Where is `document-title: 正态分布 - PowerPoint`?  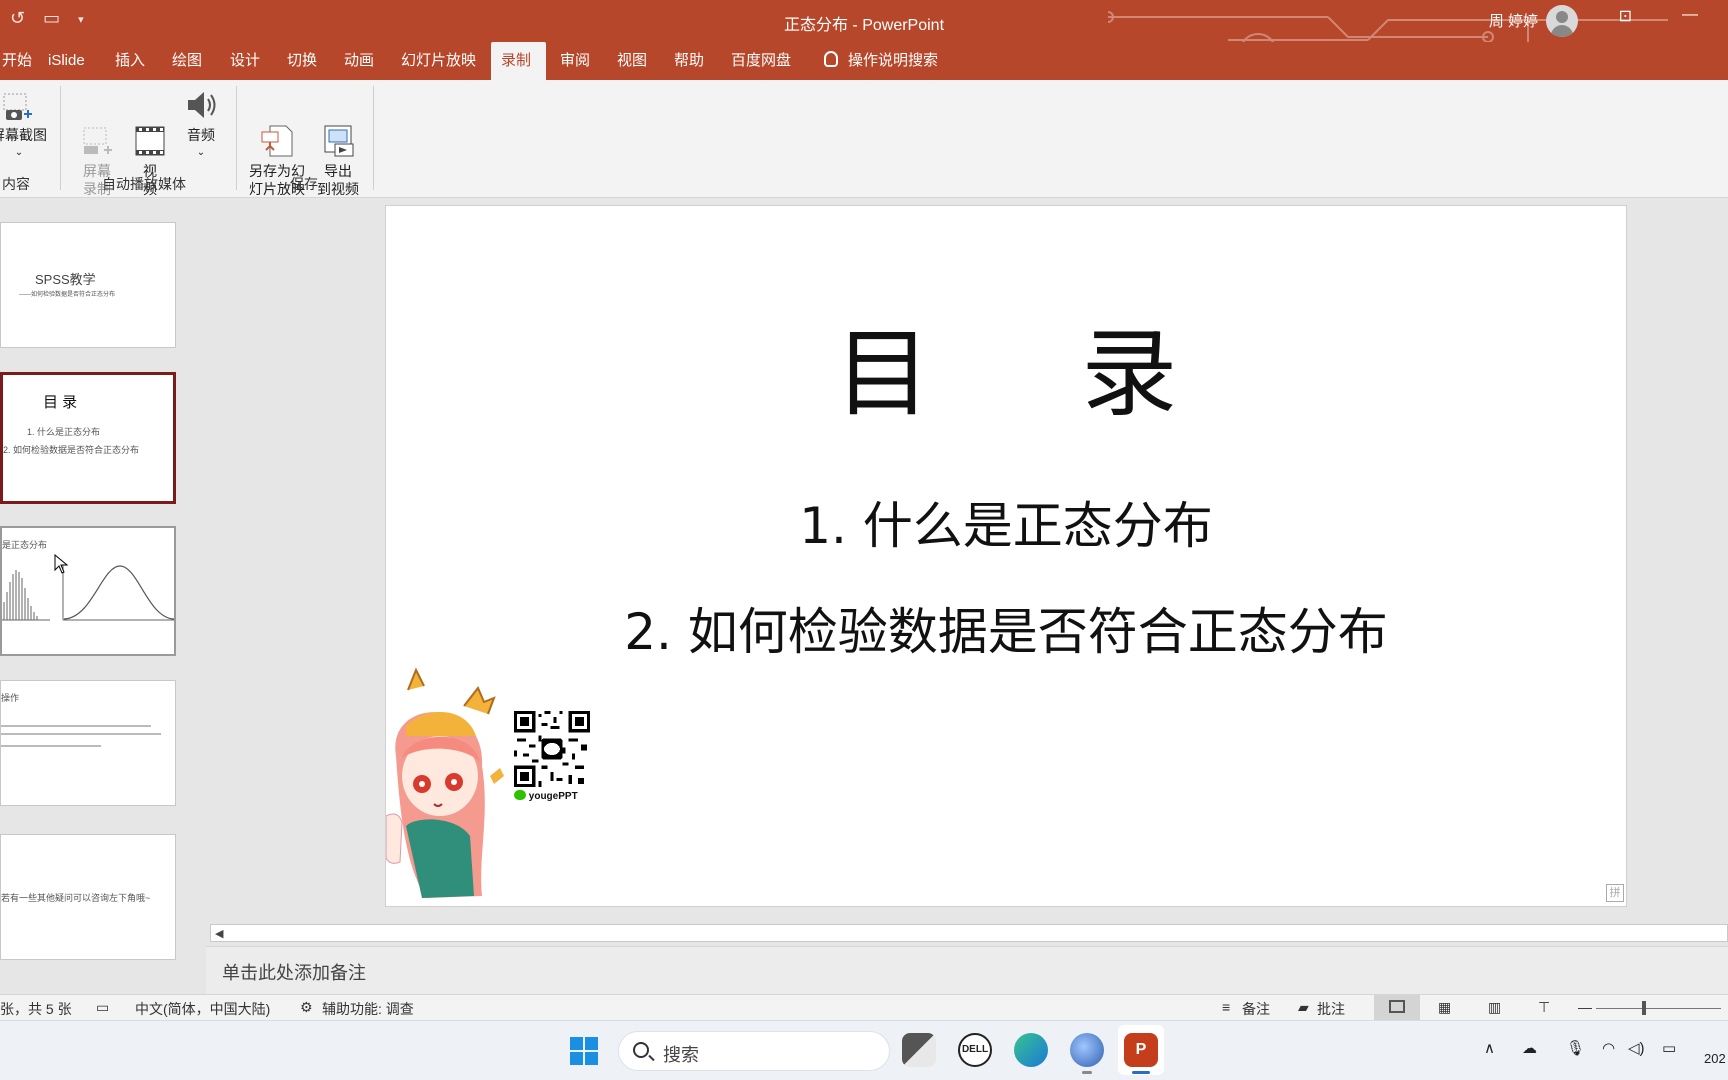 document-title: 正态分布 - PowerPoint is located at coordinates (864, 25).